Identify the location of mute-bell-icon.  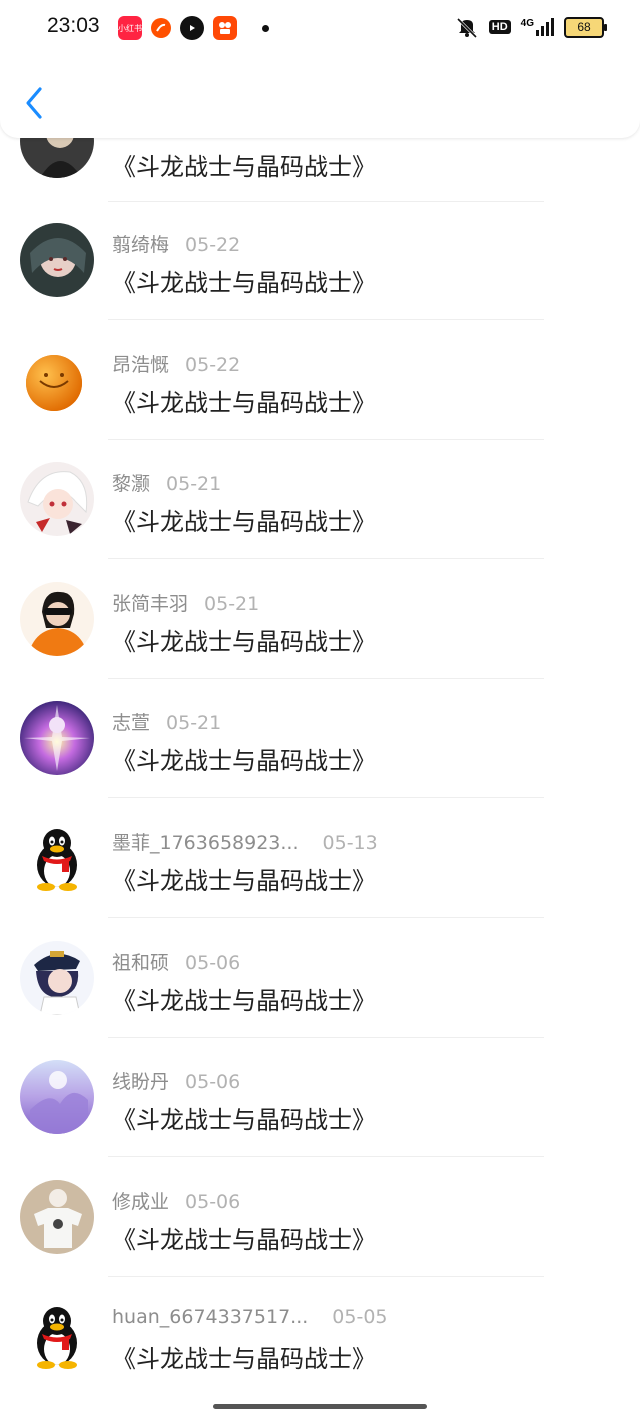
(466, 27).